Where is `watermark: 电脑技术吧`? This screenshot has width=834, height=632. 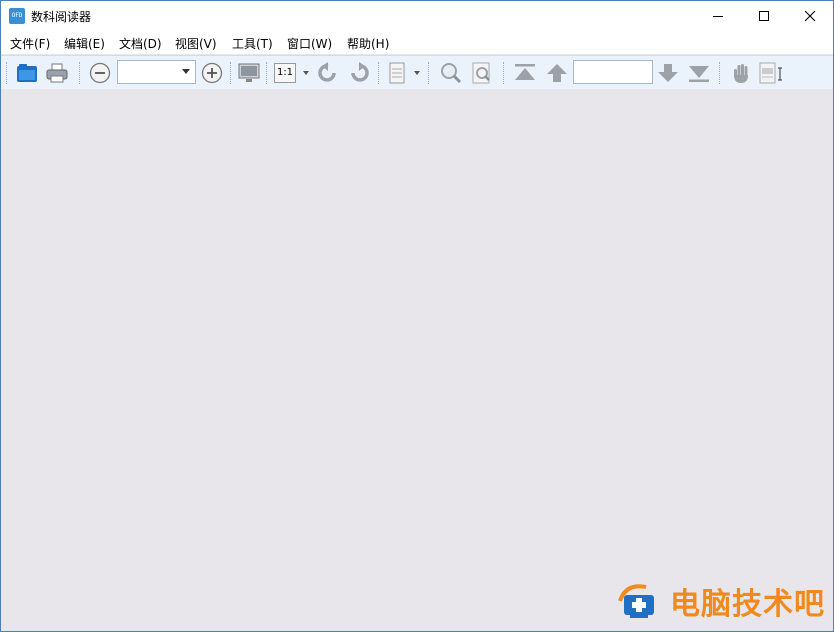
watermark: 电脑技术吧 is located at coordinates (720, 601).